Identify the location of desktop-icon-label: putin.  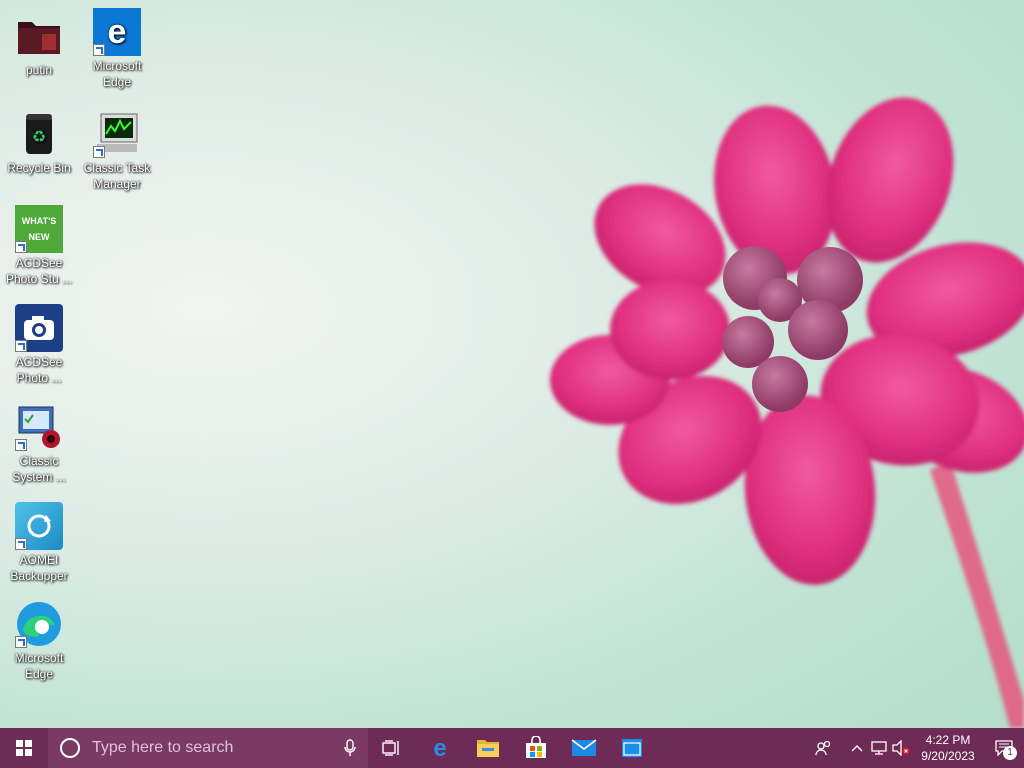
(39, 70).